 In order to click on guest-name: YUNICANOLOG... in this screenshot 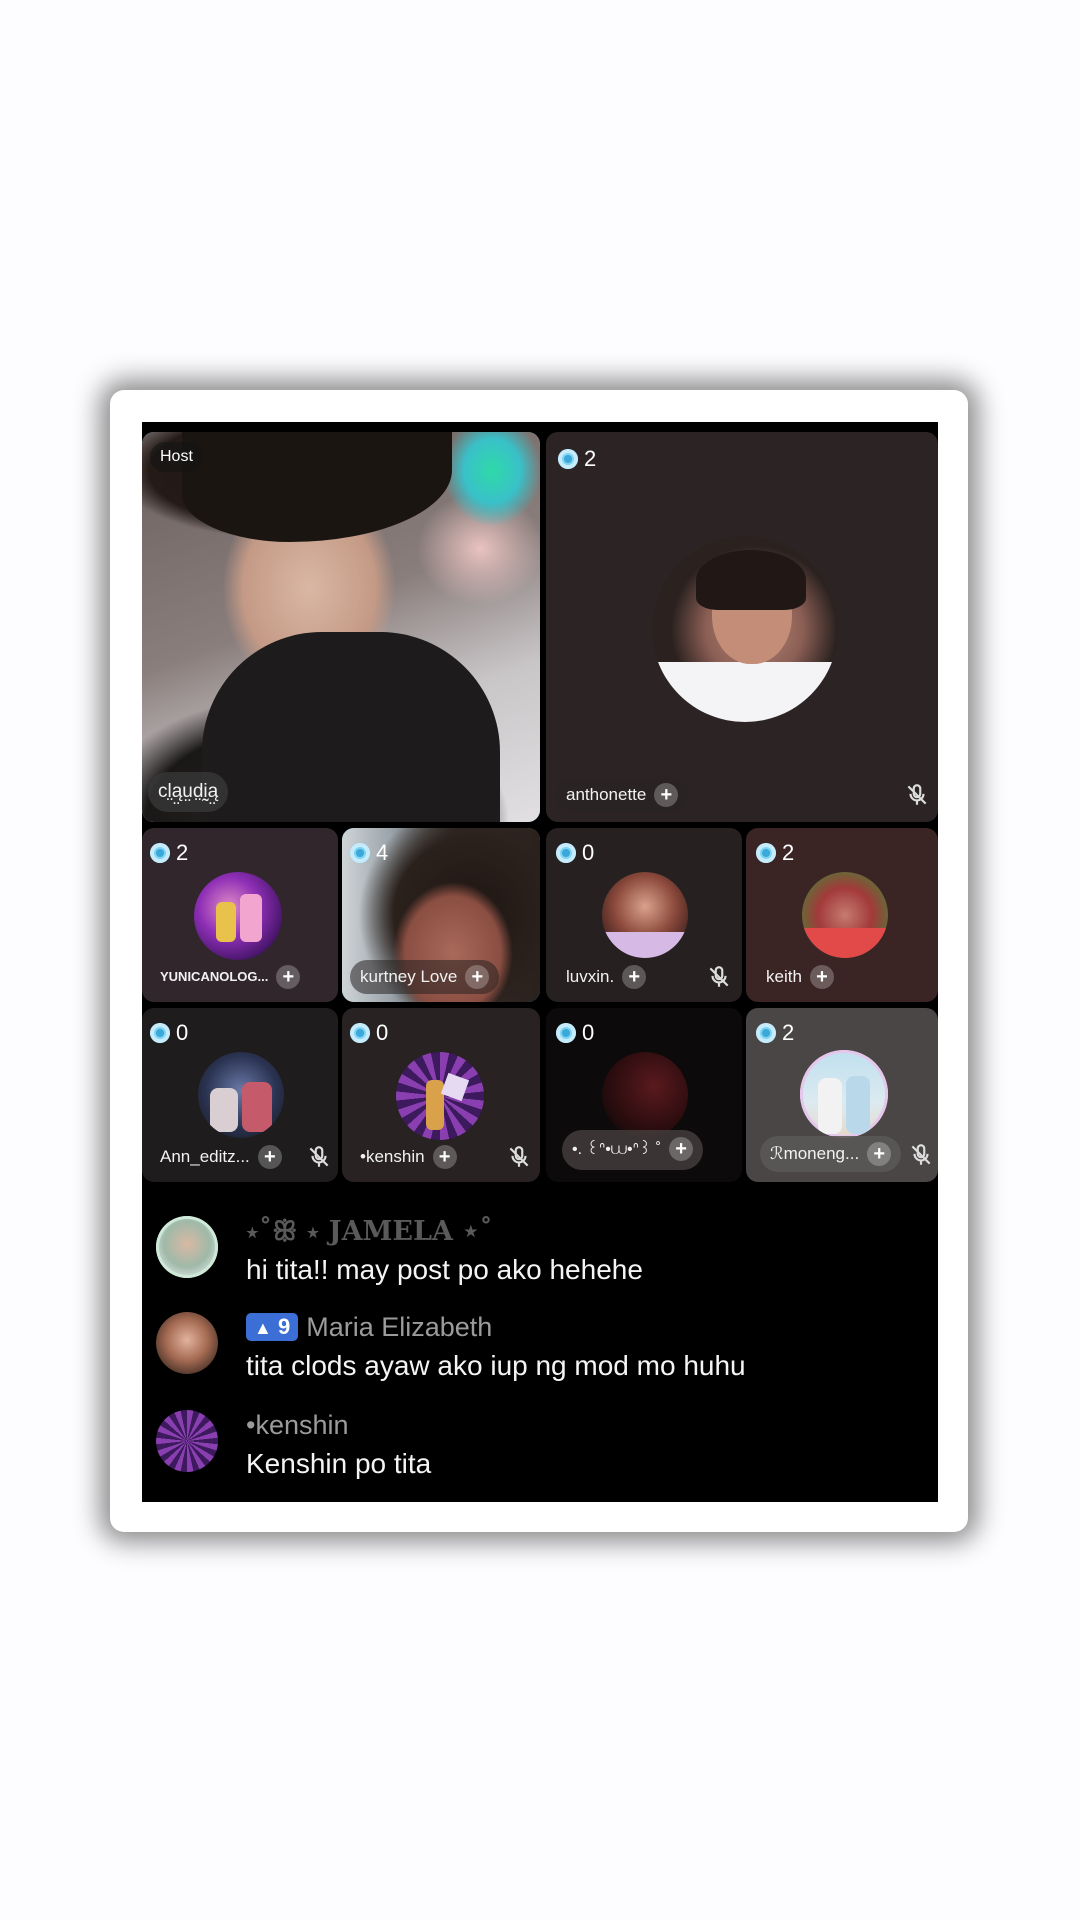, I will do `click(214, 976)`.